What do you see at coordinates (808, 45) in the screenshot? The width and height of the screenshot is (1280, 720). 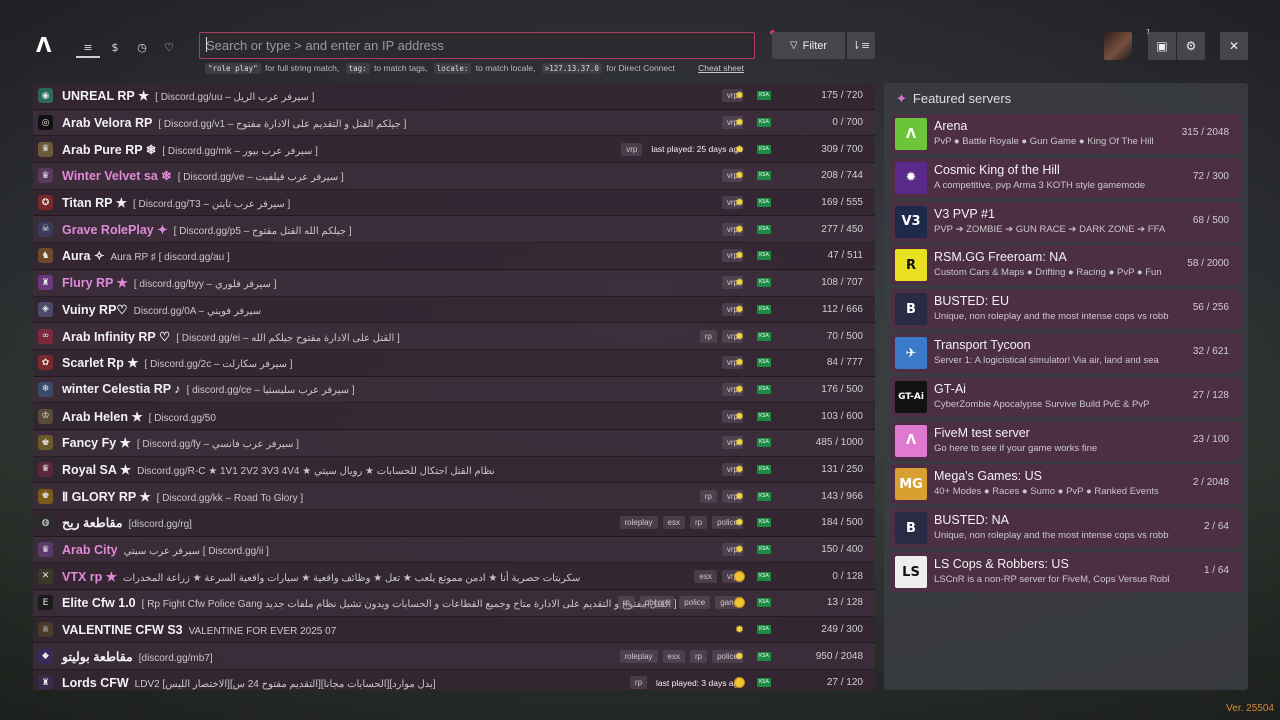 I see `filter-button: ▽ Filter` at bounding box center [808, 45].